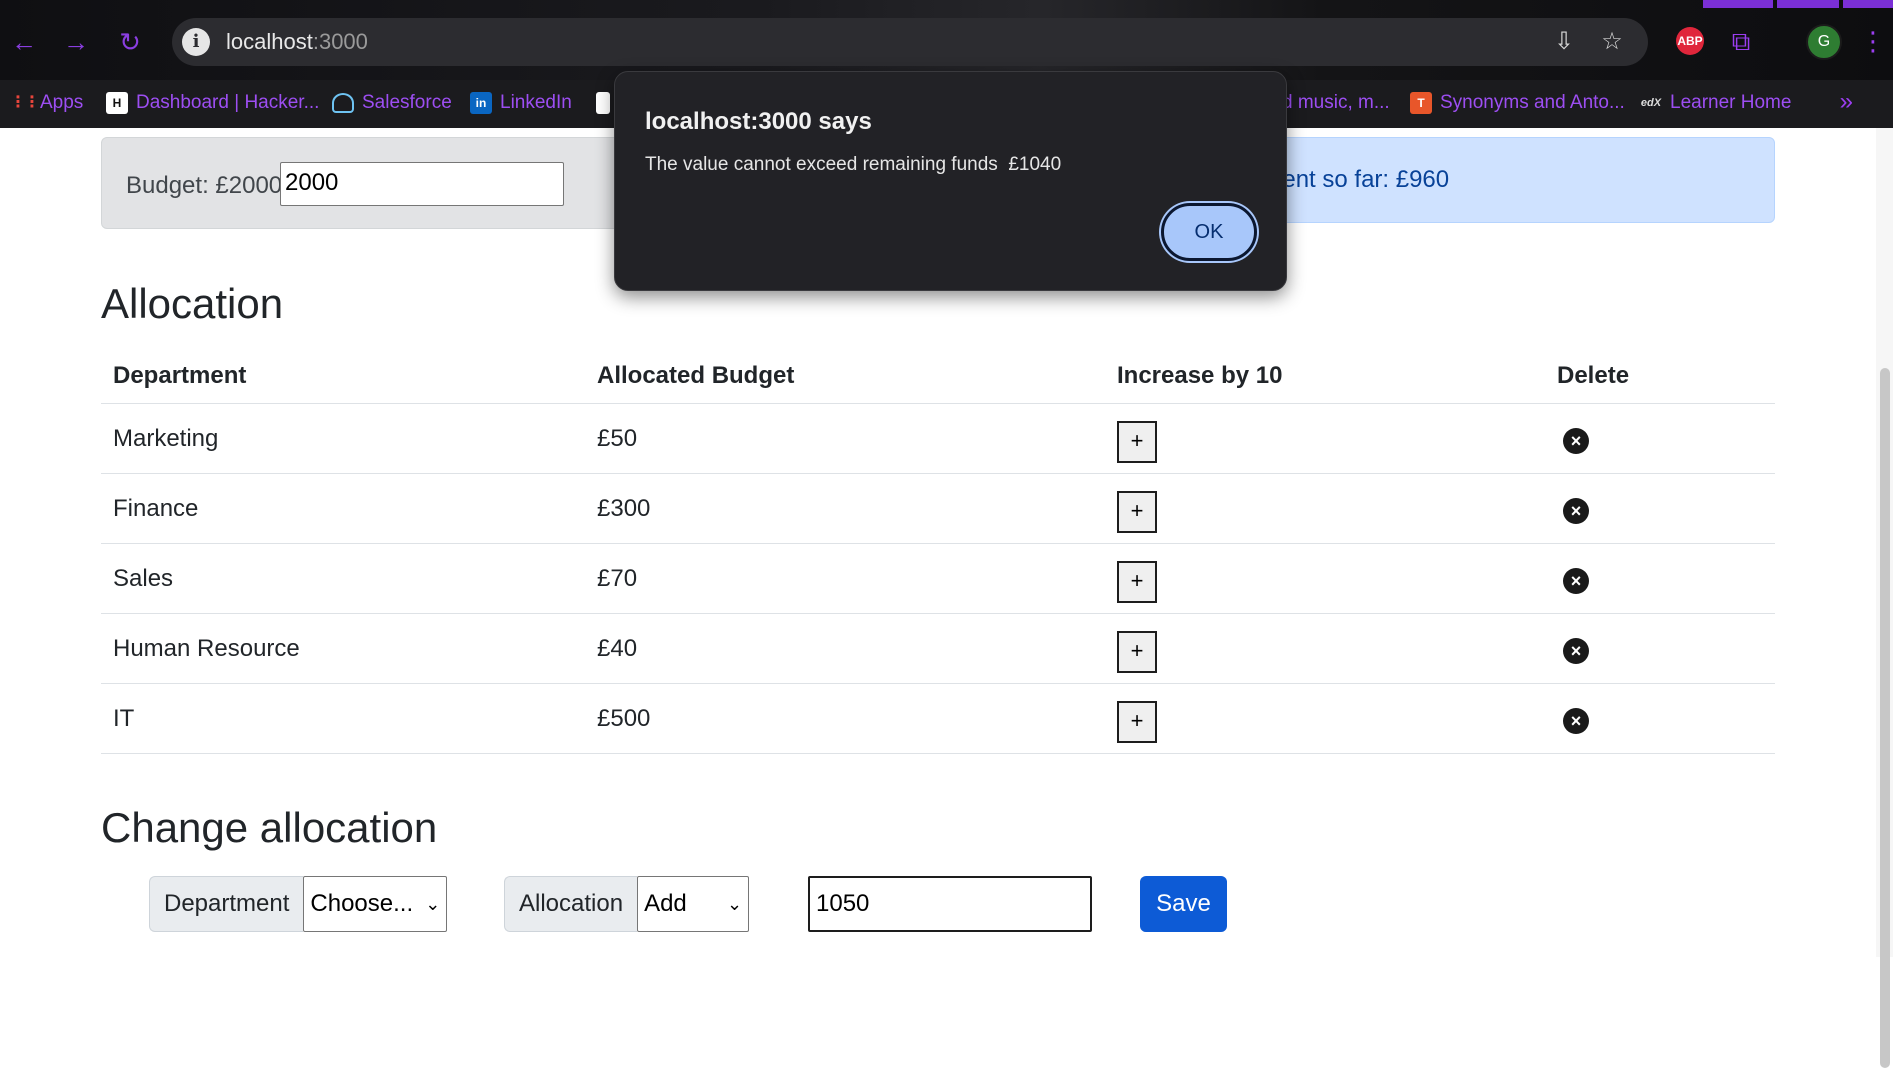 The width and height of the screenshot is (1893, 1068). What do you see at coordinates (1824, 42) in the screenshot?
I see `profile-avatar-icon: G` at bounding box center [1824, 42].